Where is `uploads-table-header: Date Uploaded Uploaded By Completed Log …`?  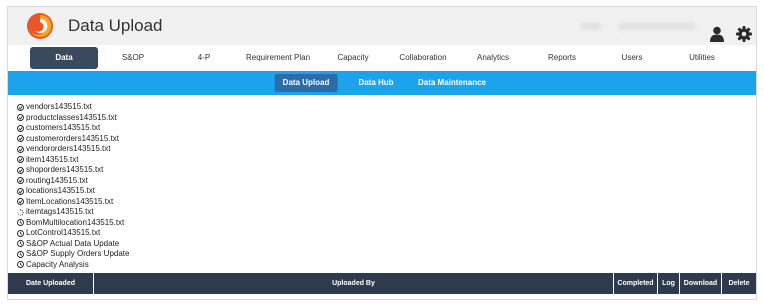
uploads-table-header: Date Uploaded Uploaded By Completed Log … is located at coordinates (382, 283).